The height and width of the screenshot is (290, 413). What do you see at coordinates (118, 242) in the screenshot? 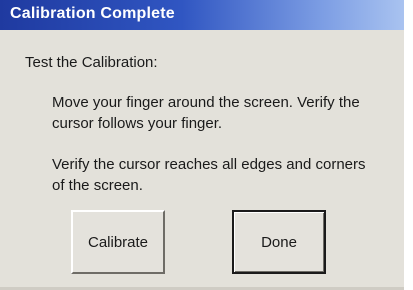
I see `calibrate-button: Calibrate` at bounding box center [118, 242].